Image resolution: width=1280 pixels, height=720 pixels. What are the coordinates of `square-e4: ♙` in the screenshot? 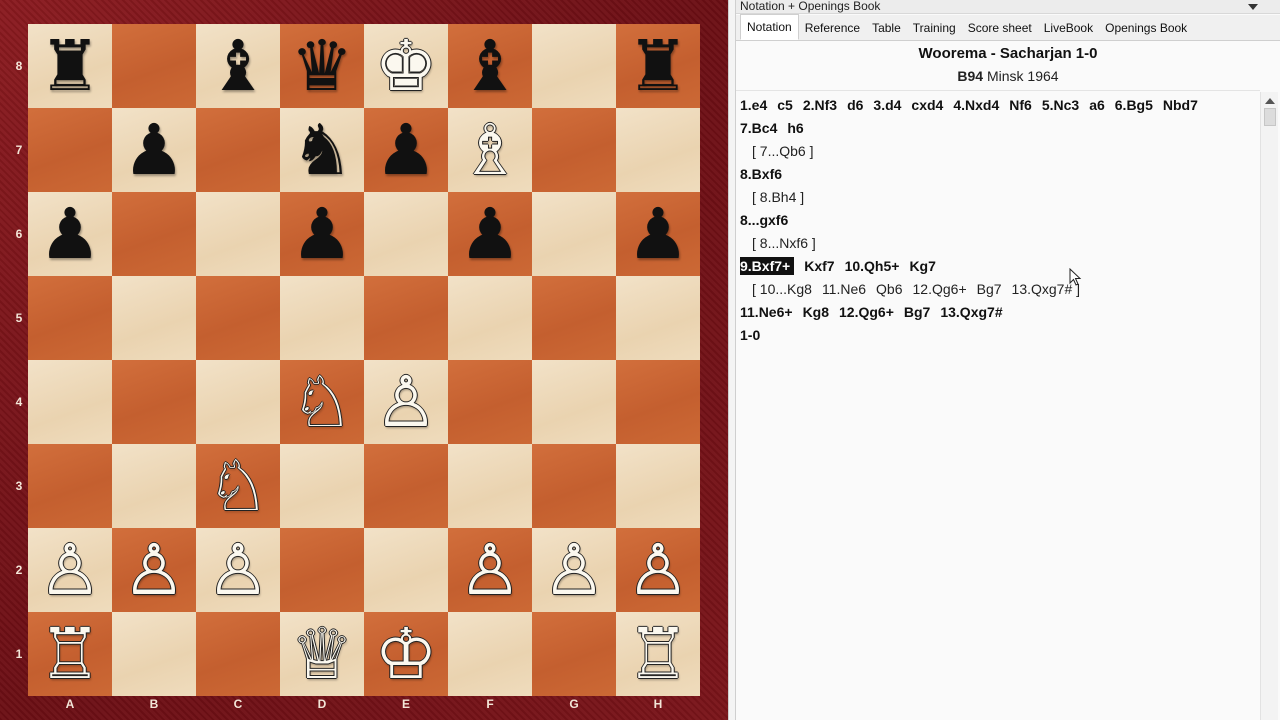 It's located at (406, 402).